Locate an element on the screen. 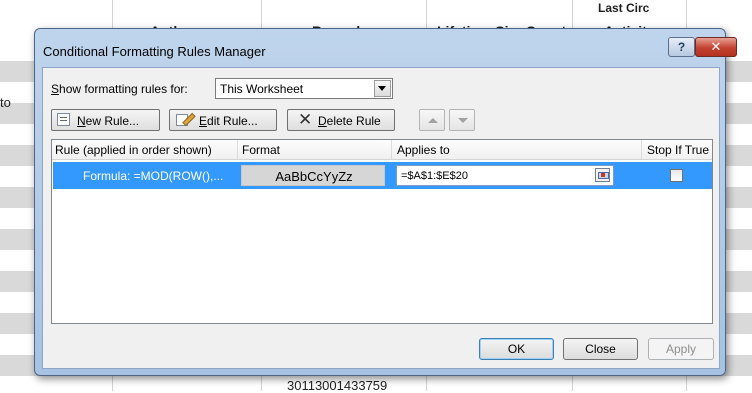  show-rules-accelerator: S is located at coordinates (55, 89).